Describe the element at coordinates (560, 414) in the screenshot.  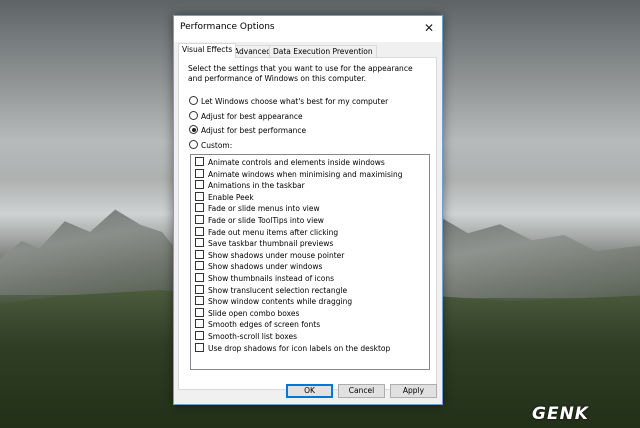
I see `watermark-logo: GENK` at that location.